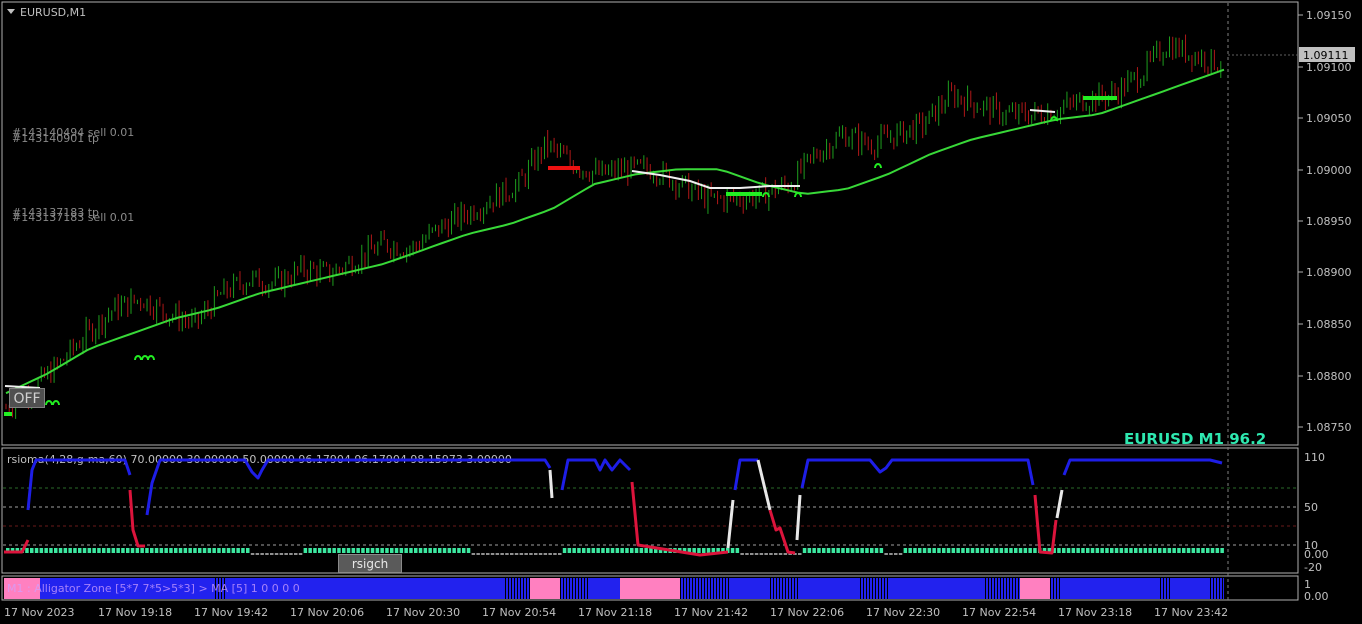 The image size is (1362, 624). What do you see at coordinates (27, 398) in the screenshot?
I see `off-button: OFF` at bounding box center [27, 398].